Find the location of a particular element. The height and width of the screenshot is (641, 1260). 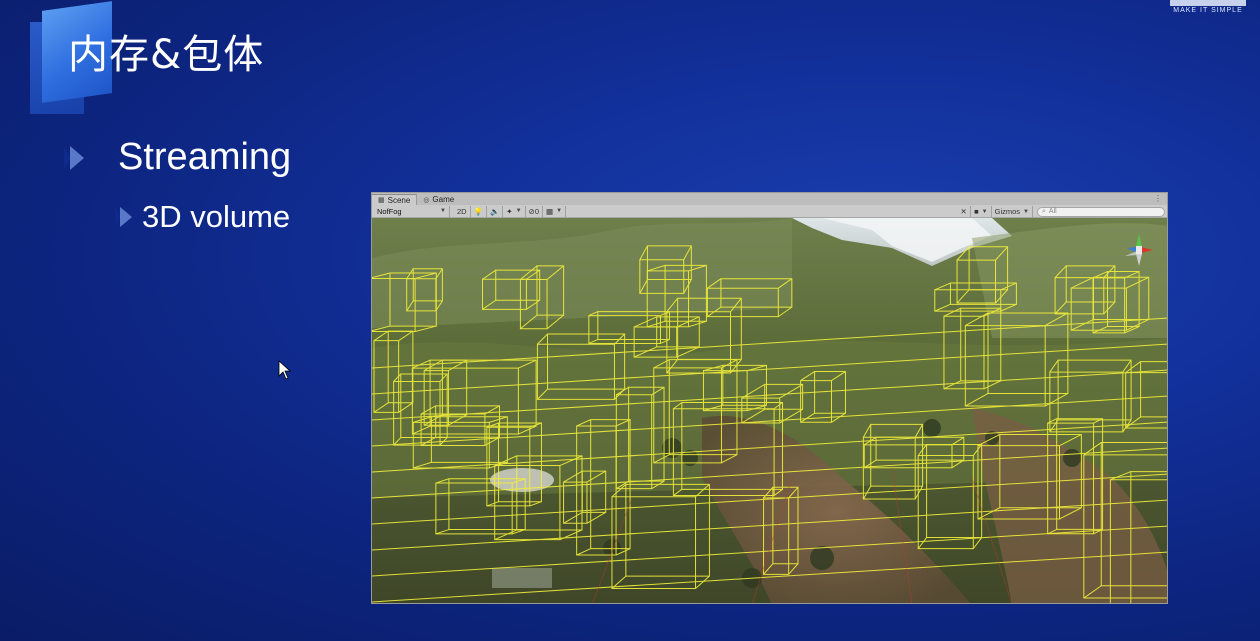

slide-title: 内存&包体 is located at coordinates (166, 55).